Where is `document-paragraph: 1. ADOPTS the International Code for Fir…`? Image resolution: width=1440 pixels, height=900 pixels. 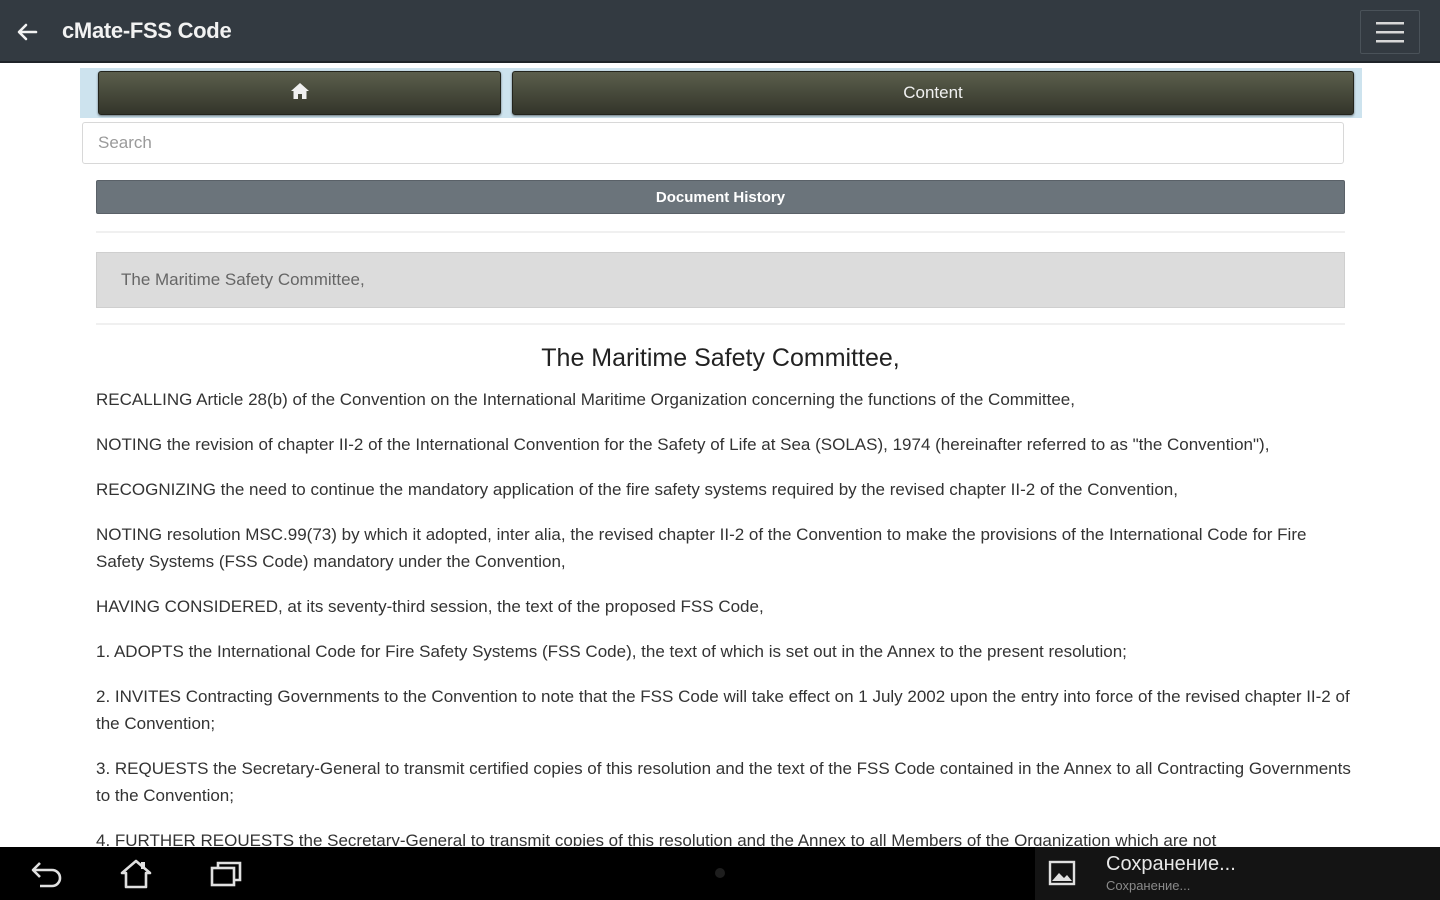
document-paragraph: 1. ADOPTS the International Code for Fir… is located at coordinates (611, 651).